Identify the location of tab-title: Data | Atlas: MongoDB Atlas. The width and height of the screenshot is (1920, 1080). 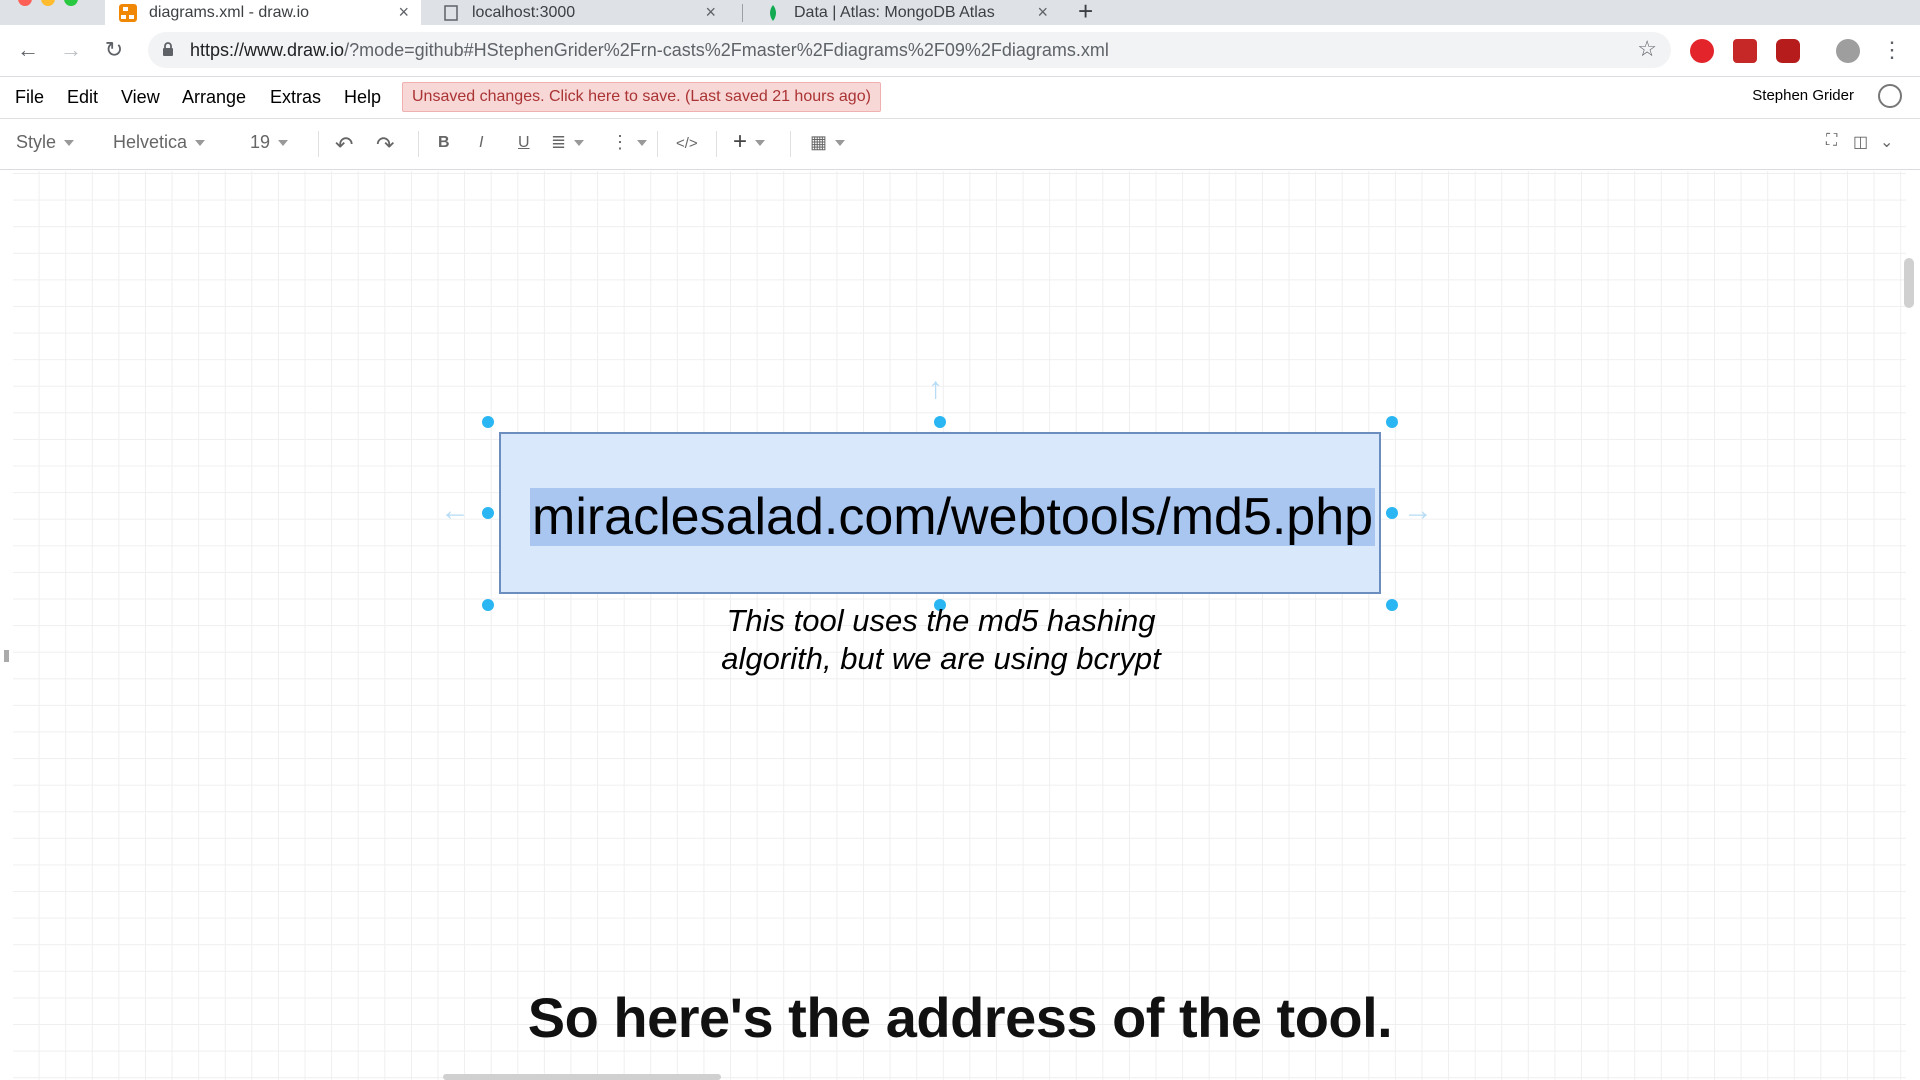
(894, 12).